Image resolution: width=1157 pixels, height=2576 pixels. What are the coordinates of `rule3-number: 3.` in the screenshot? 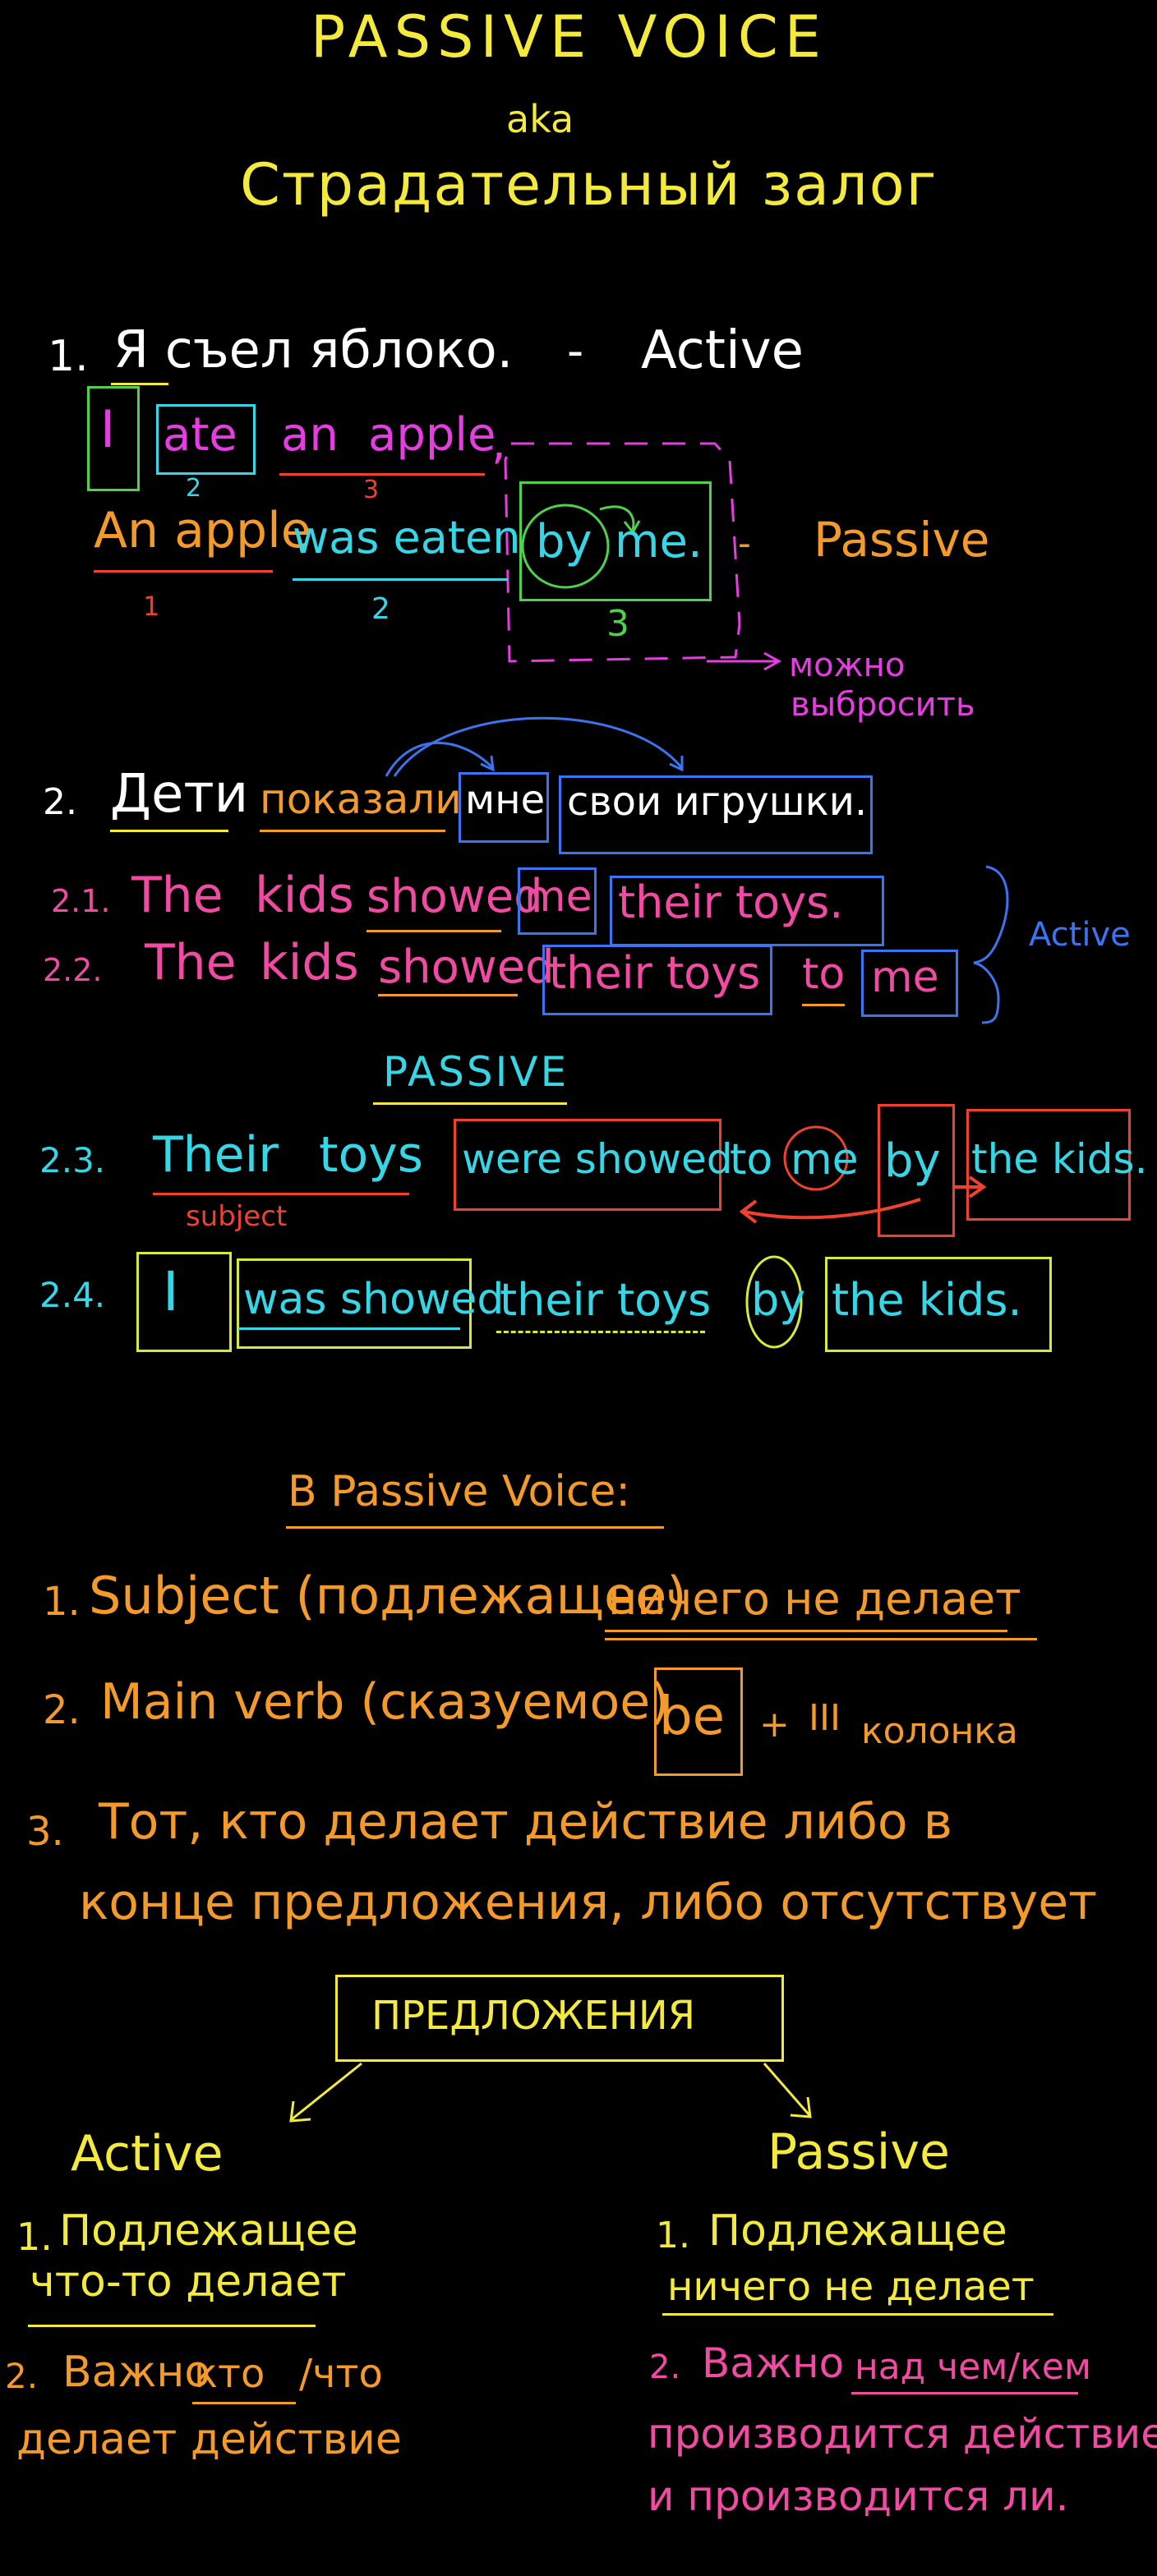 It's located at (45, 1832).